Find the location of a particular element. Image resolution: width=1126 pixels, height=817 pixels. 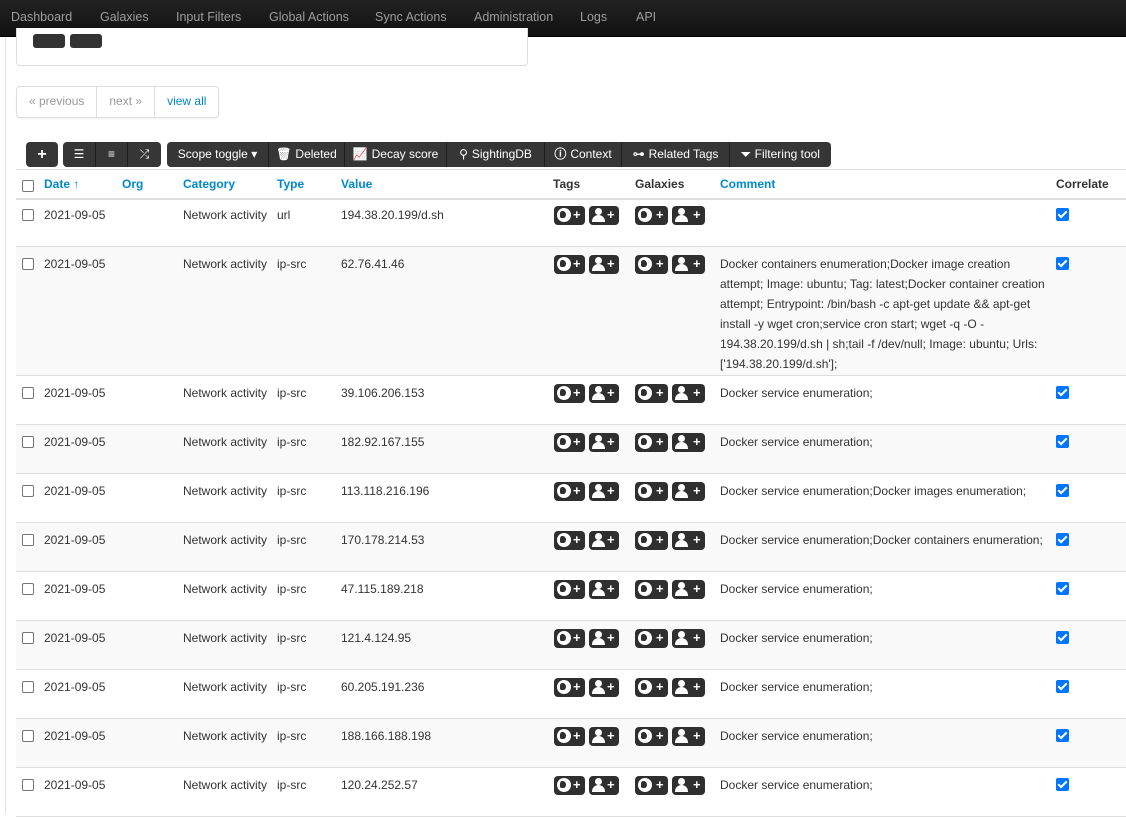

shuffle-button: ⤮ is located at coordinates (144, 154).